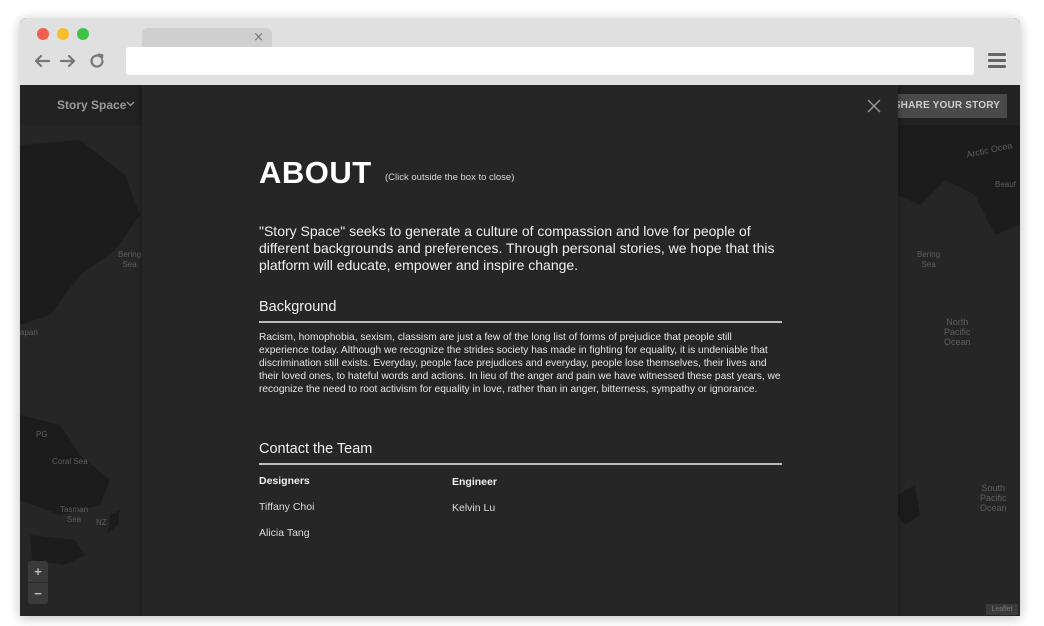  Describe the element at coordinates (315, 172) in the screenshot. I see `modal-title: ABOUT` at that location.